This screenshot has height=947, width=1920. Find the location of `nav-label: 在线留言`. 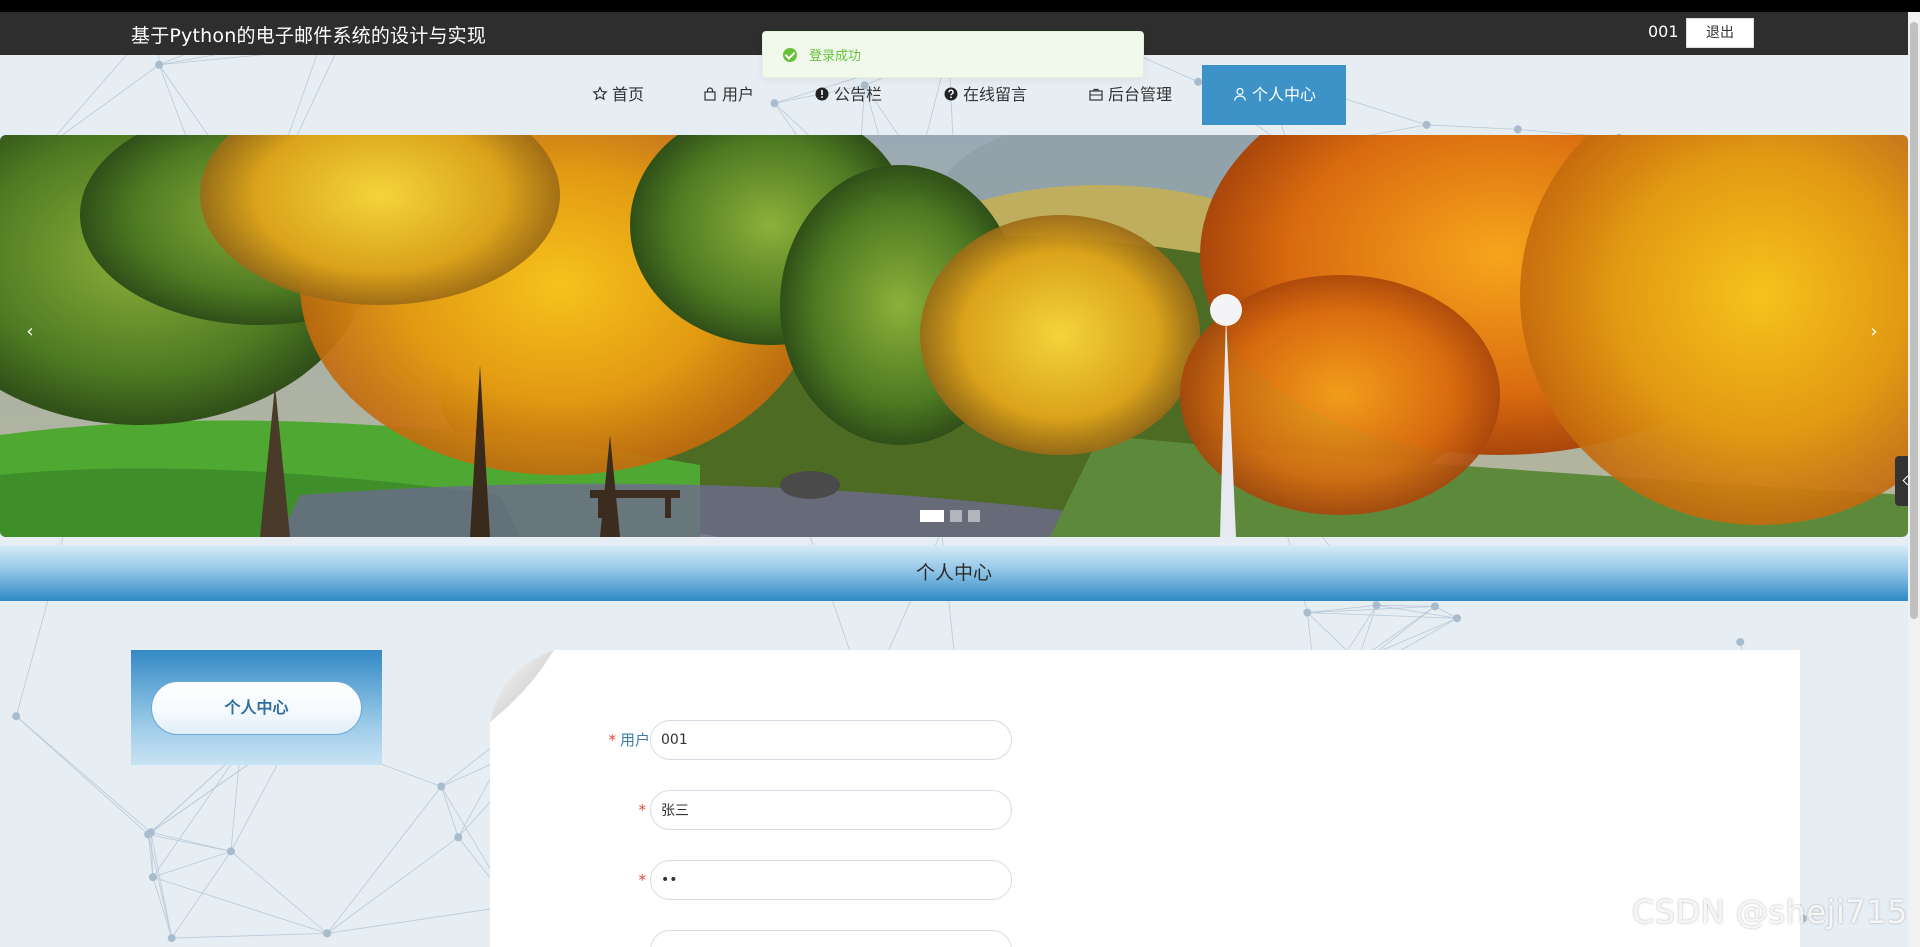

nav-label: 在线留言 is located at coordinates (994, 94).